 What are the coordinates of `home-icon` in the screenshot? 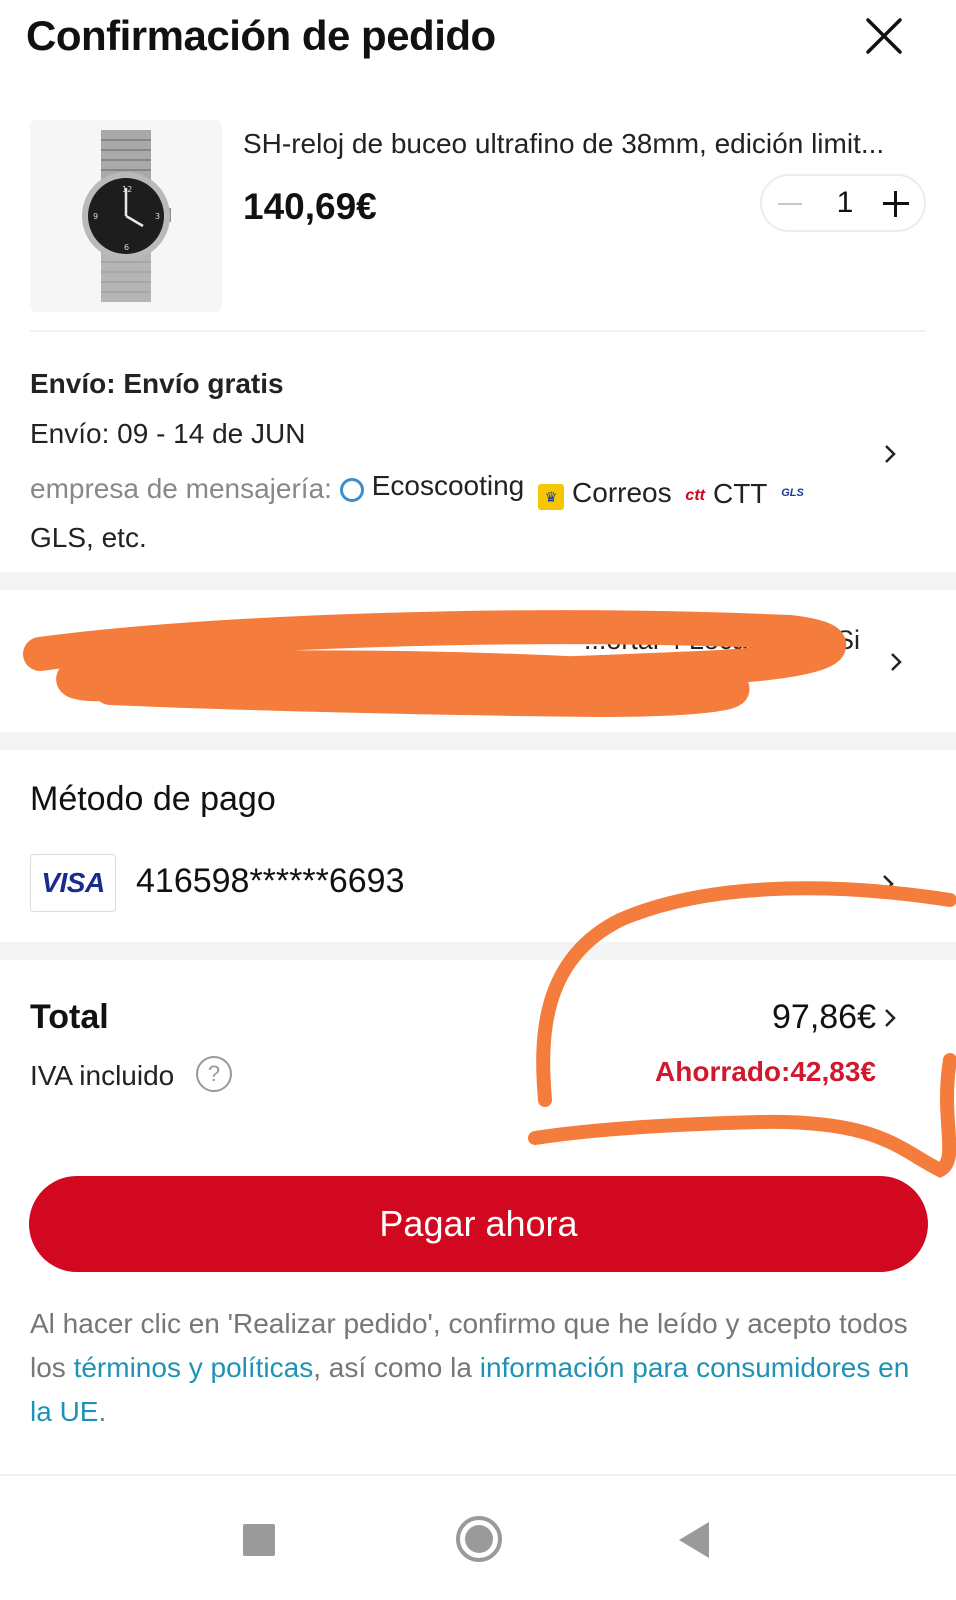 It's located at (479, 1539).